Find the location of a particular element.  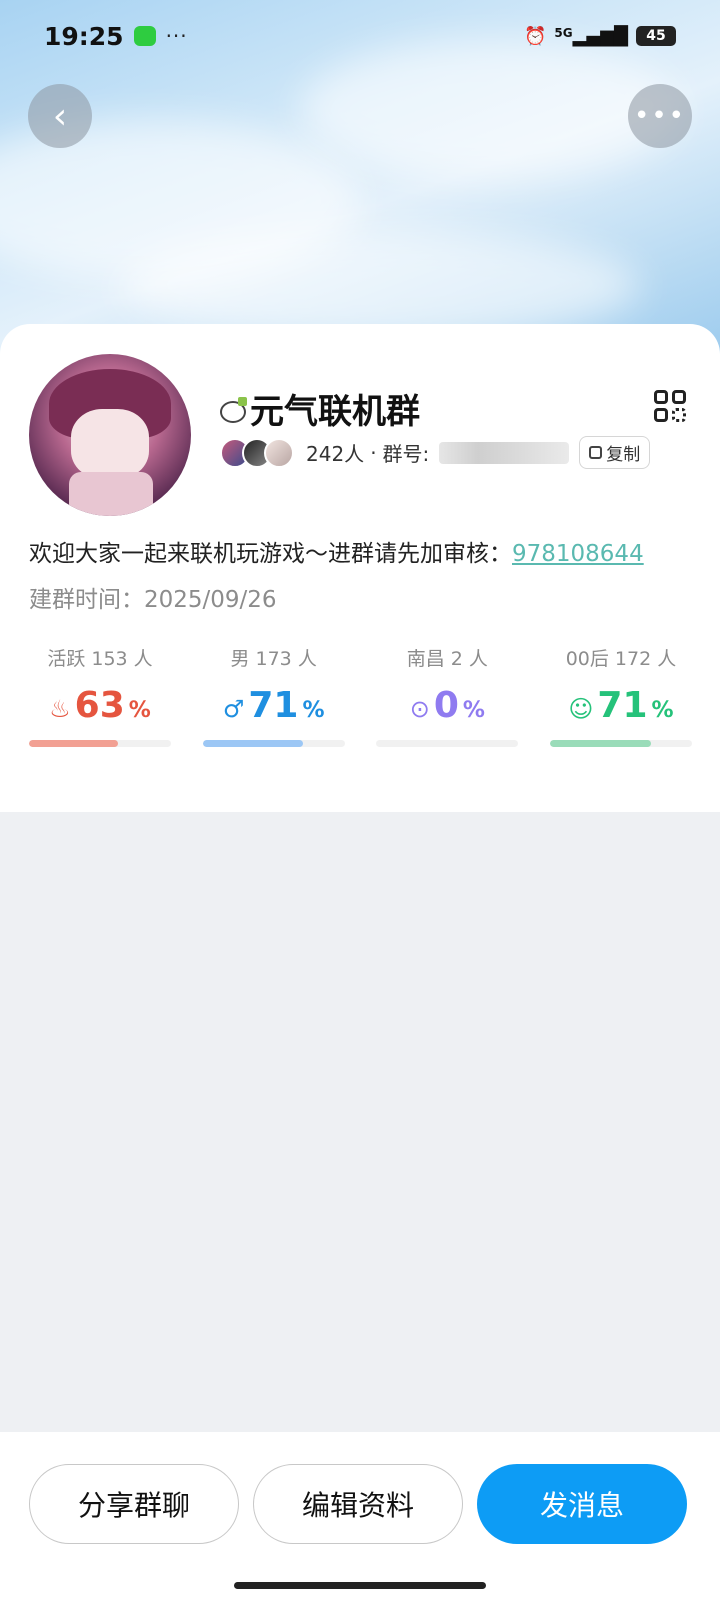

flame-icon: ♨ is located at coordinates (60, 709).